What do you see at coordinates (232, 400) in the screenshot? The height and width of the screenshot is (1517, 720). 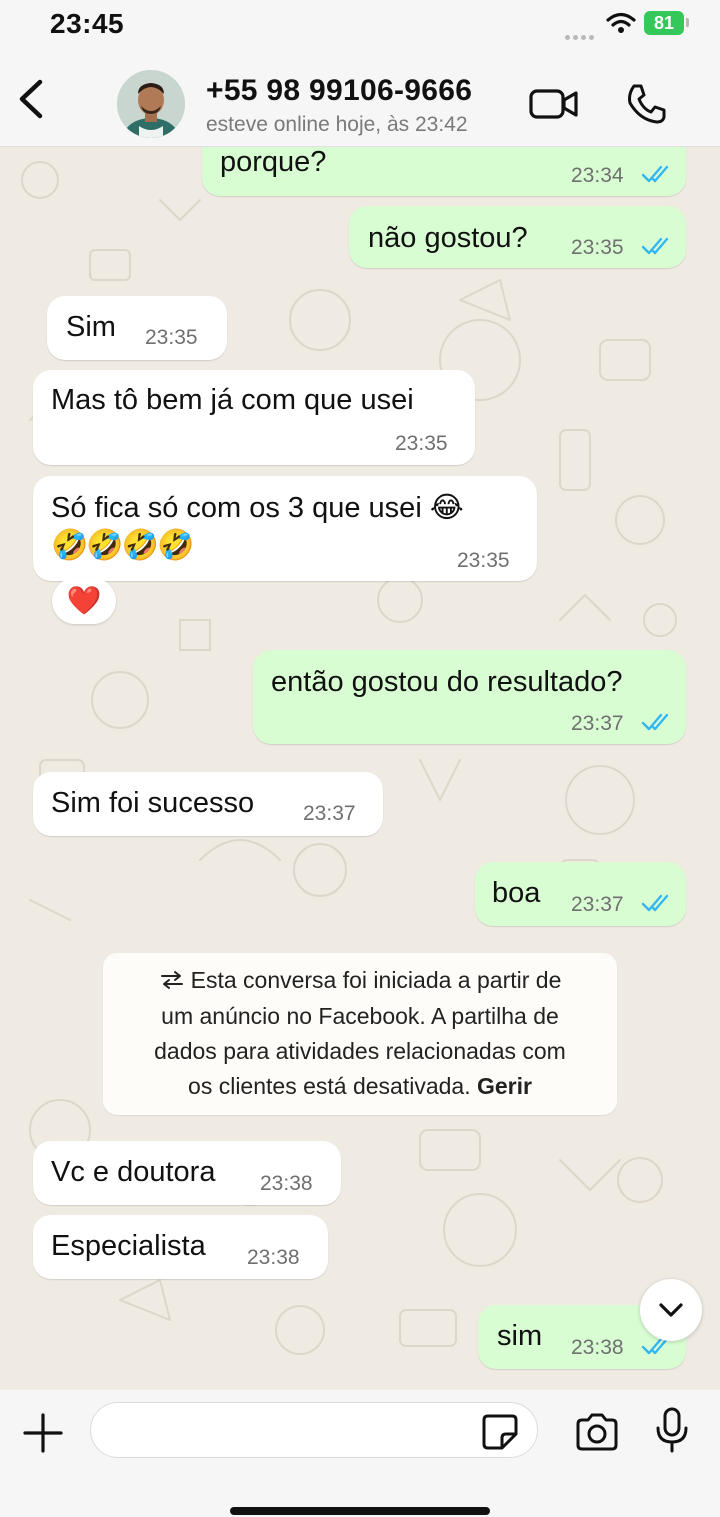 I see `message-text: Mas tô bem já com que usei` at bounding box center [232, 400].